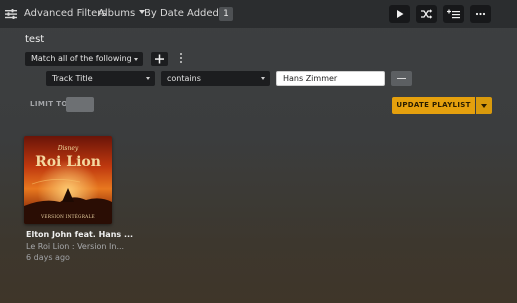 The height and width of the screenshot is (303, 517). I want to click on rule-value-input, so click(330, 78).